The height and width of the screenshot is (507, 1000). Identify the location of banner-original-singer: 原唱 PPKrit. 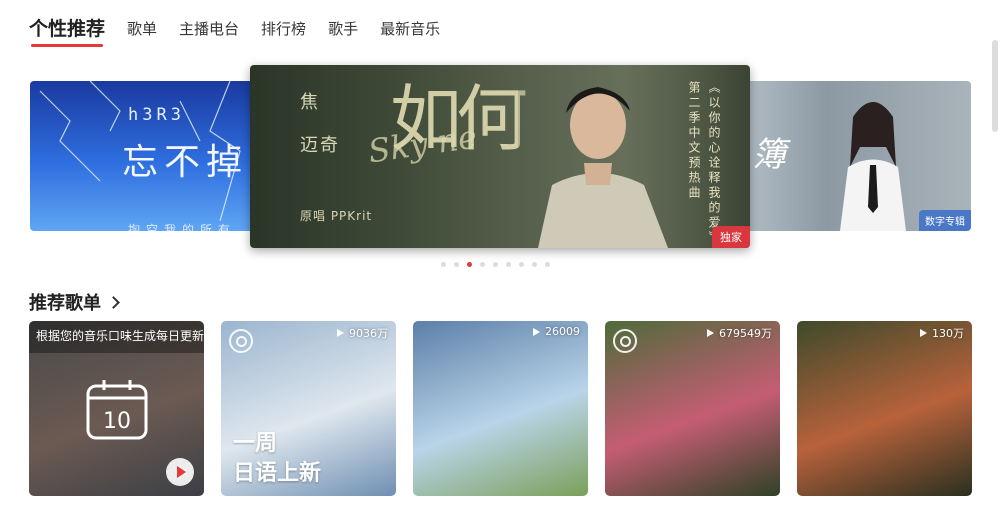
(336, 216).